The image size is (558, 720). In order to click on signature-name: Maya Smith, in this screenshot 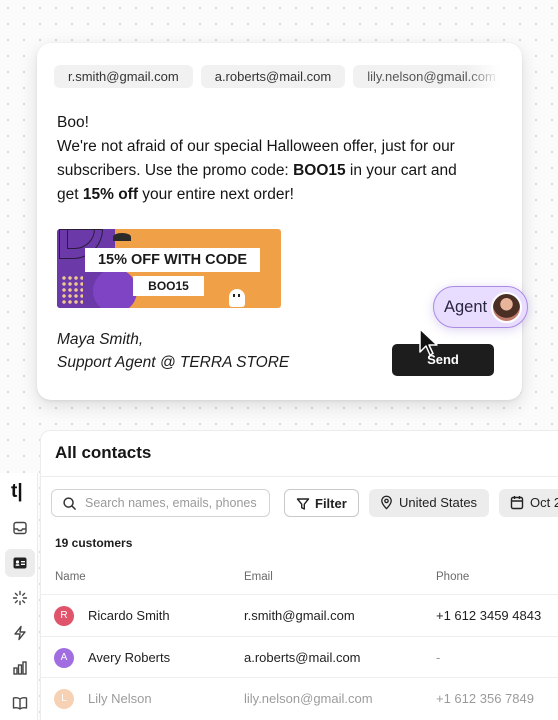, I will do `click(100, 339)`.